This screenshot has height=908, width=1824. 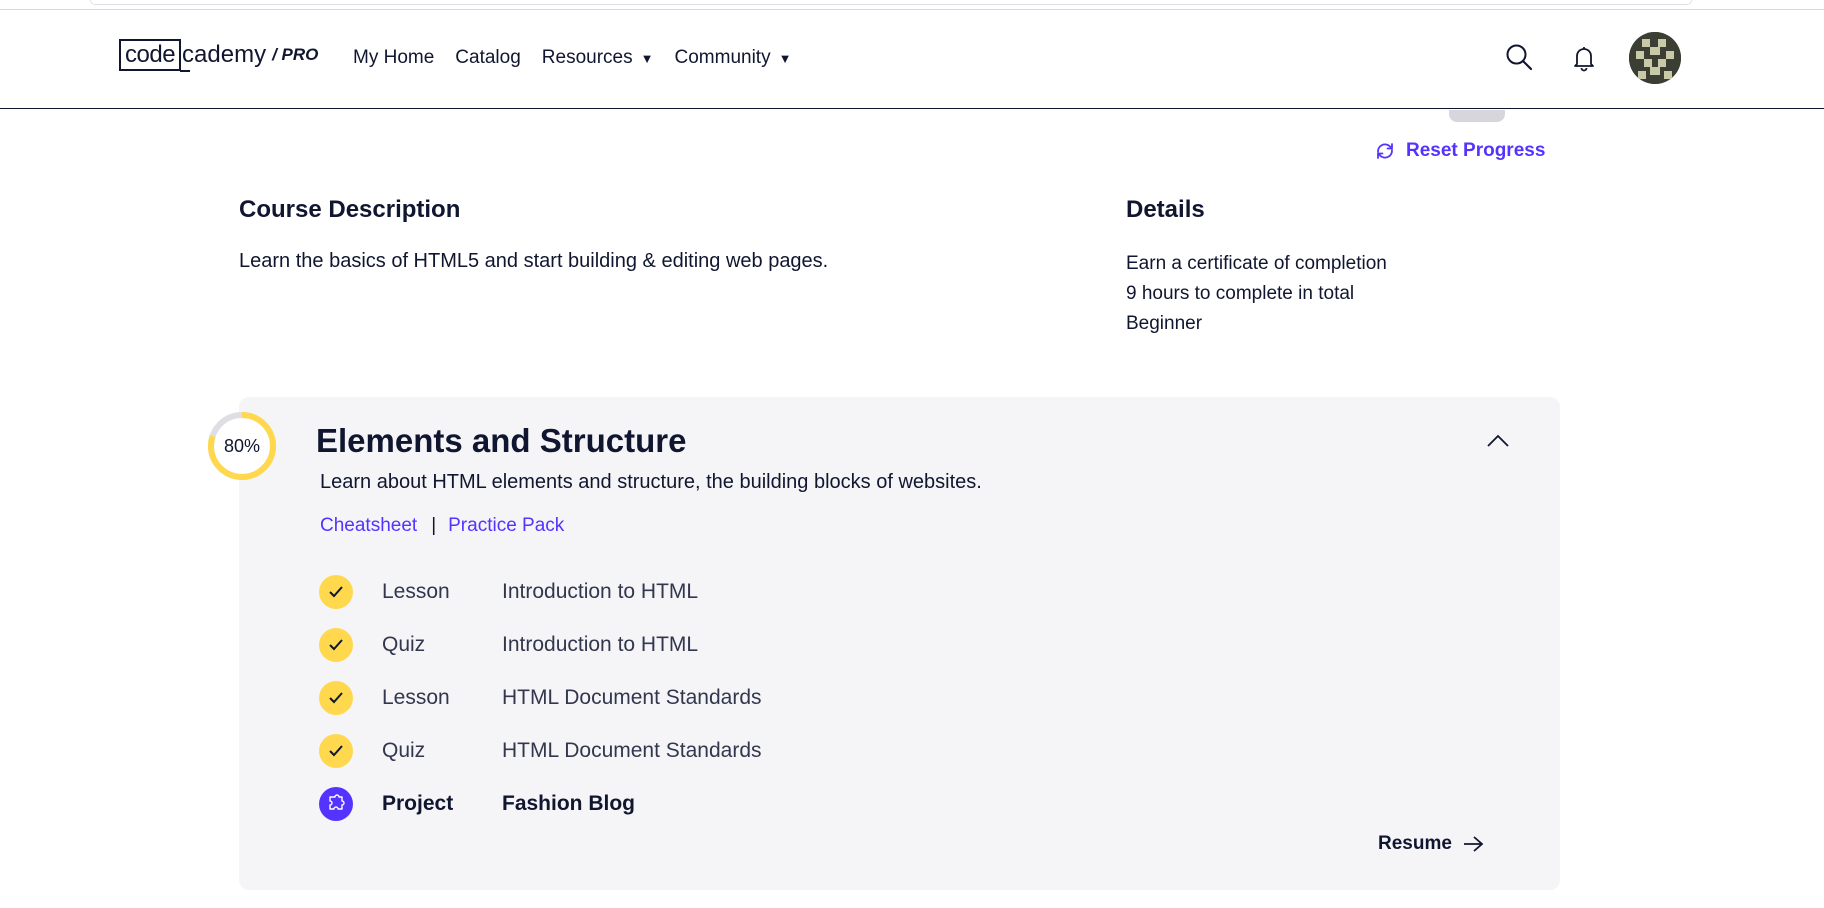 What do you see at coordinates (242, 446) in the screenshot?
I see `progress-percent: 80%` at bounding box center [242, 446].